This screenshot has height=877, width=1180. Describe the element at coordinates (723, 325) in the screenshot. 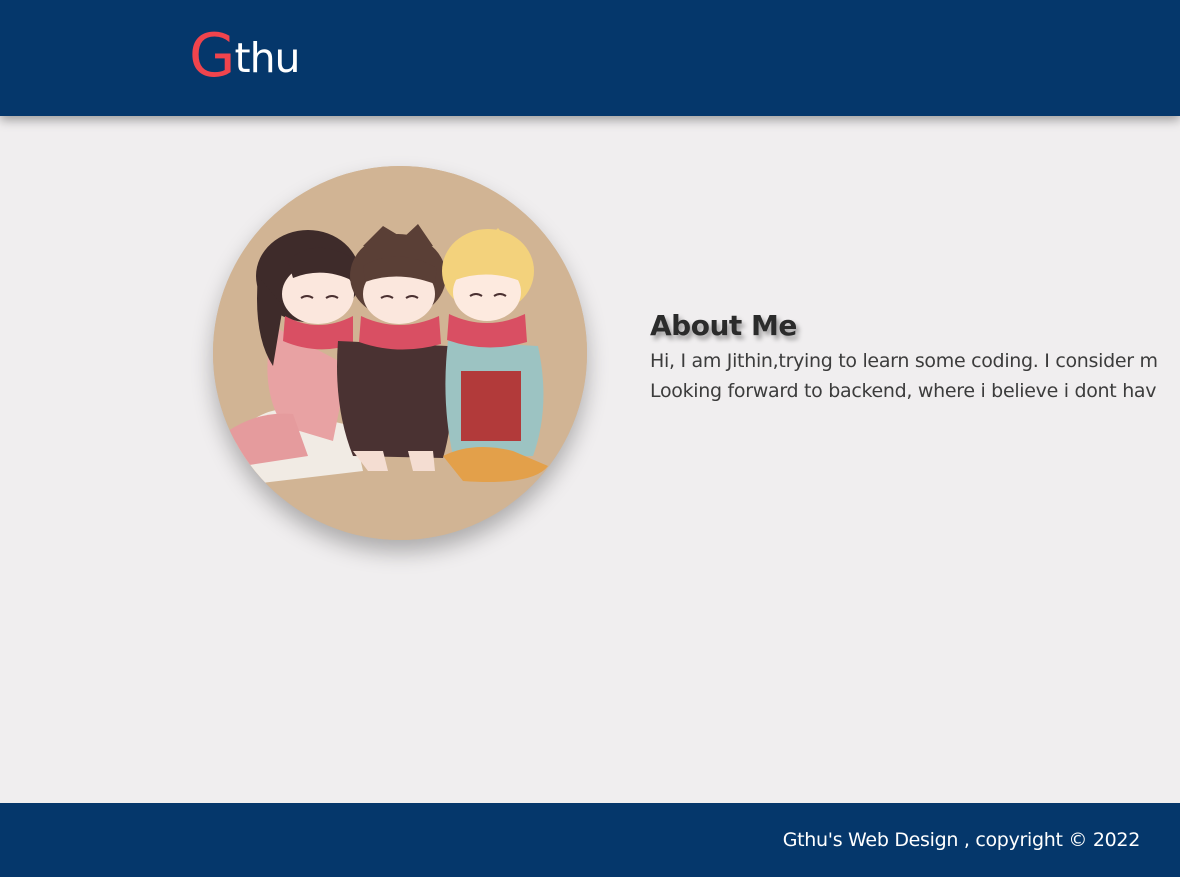

I see `about-title: About Me` at that location.